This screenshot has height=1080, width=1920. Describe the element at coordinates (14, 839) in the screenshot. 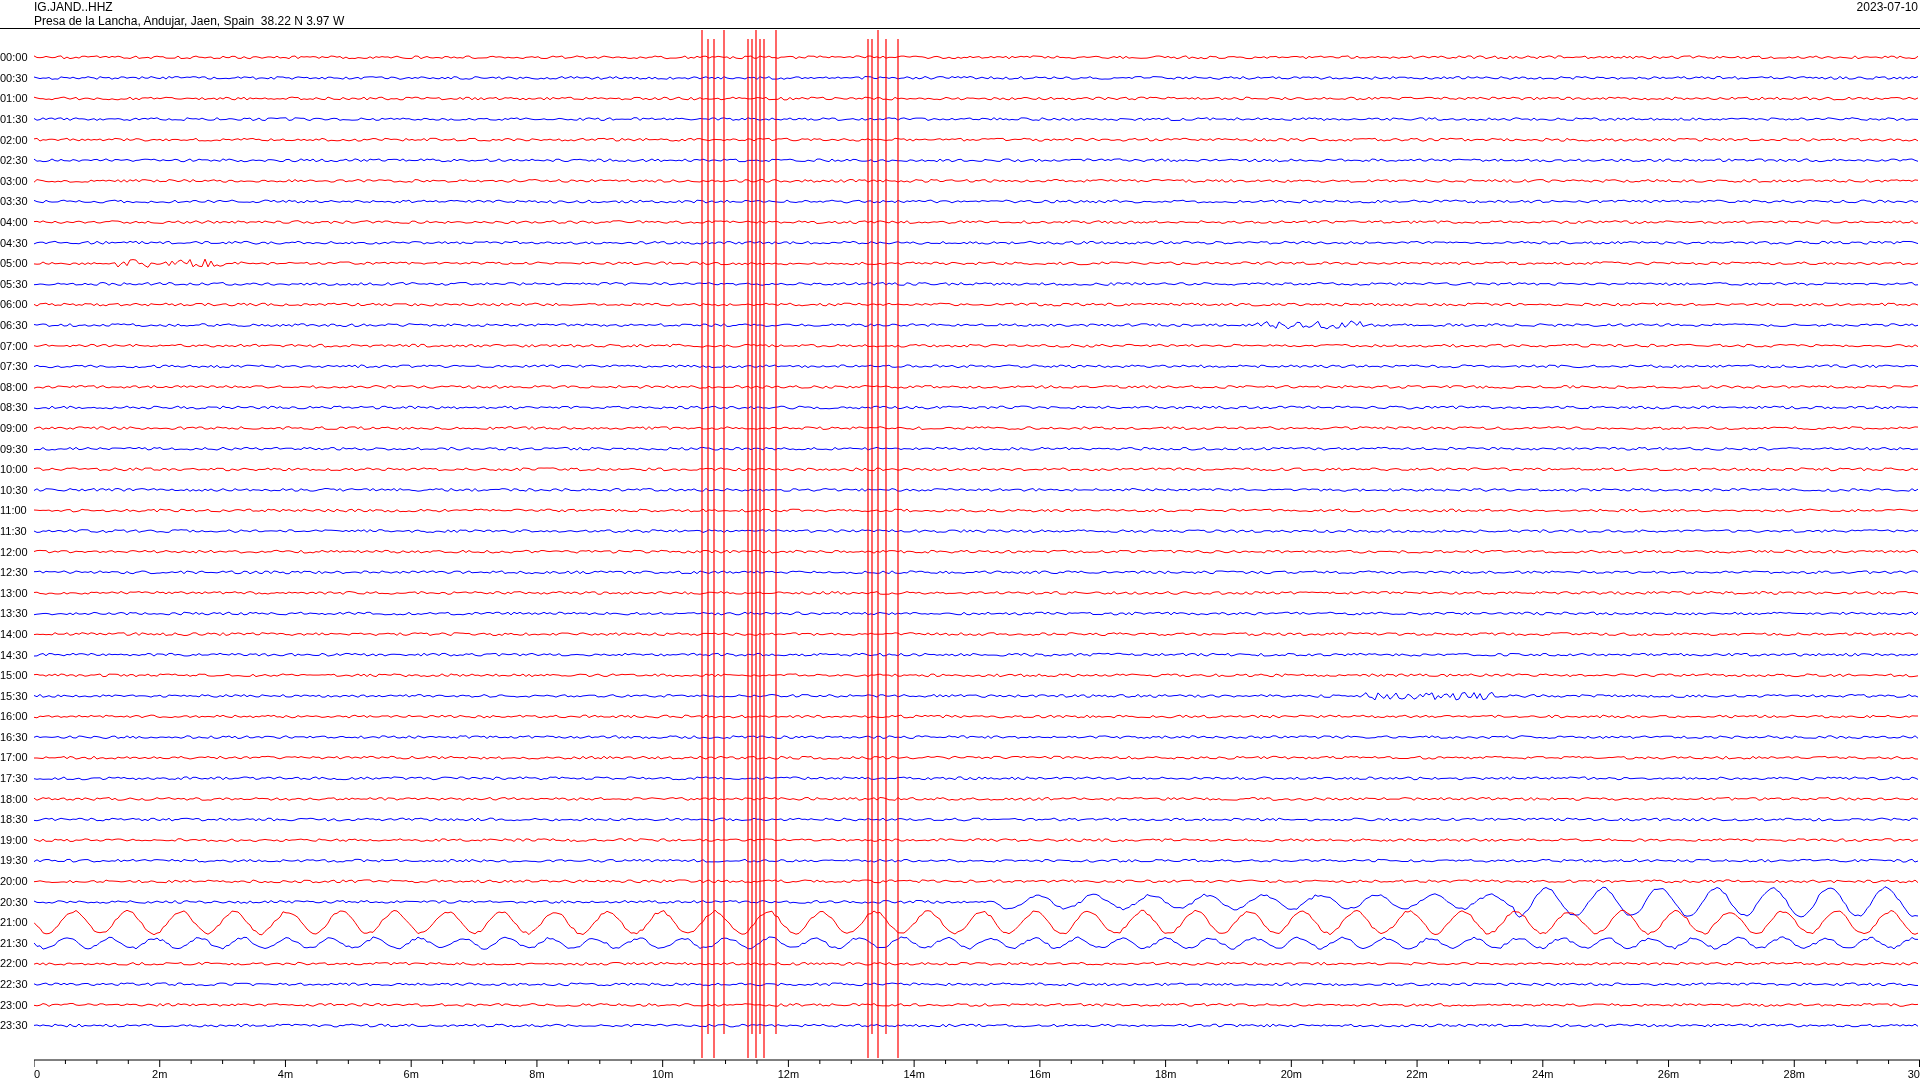

I see `time-label: 19:00` at that location.